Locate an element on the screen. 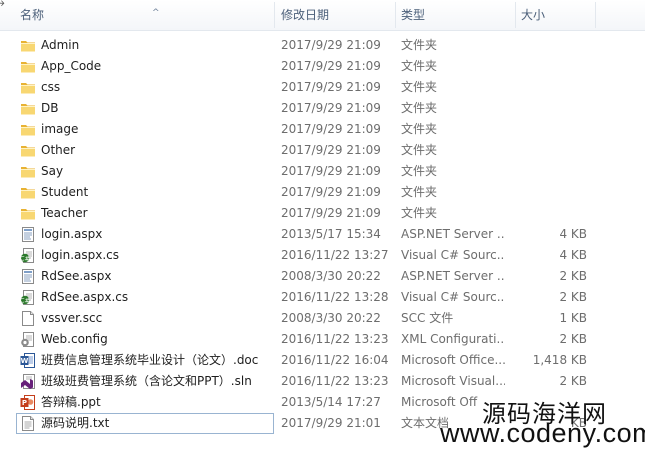 The height and width of the screenshot is (450, 645). column-header-size-label: 大小 is located at coordinates (533, 15).